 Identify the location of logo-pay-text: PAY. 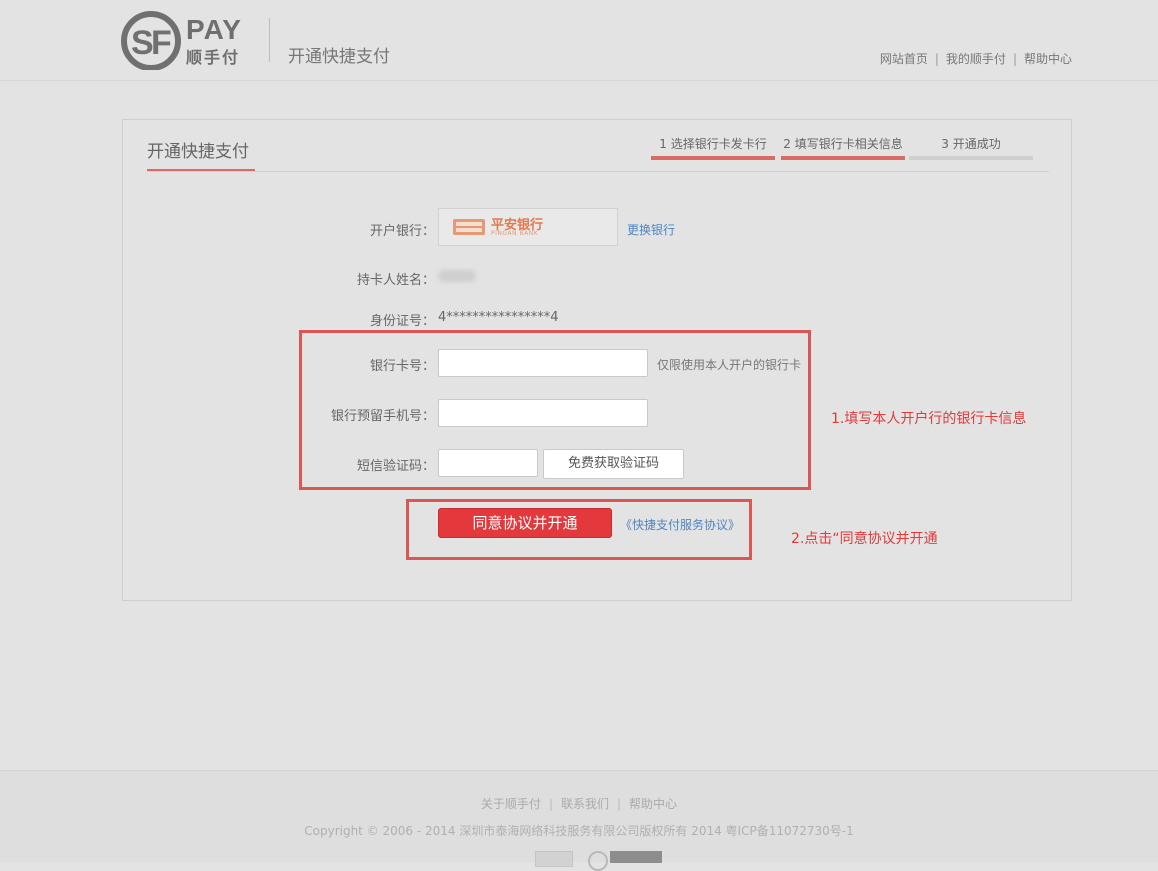
(214, 29).